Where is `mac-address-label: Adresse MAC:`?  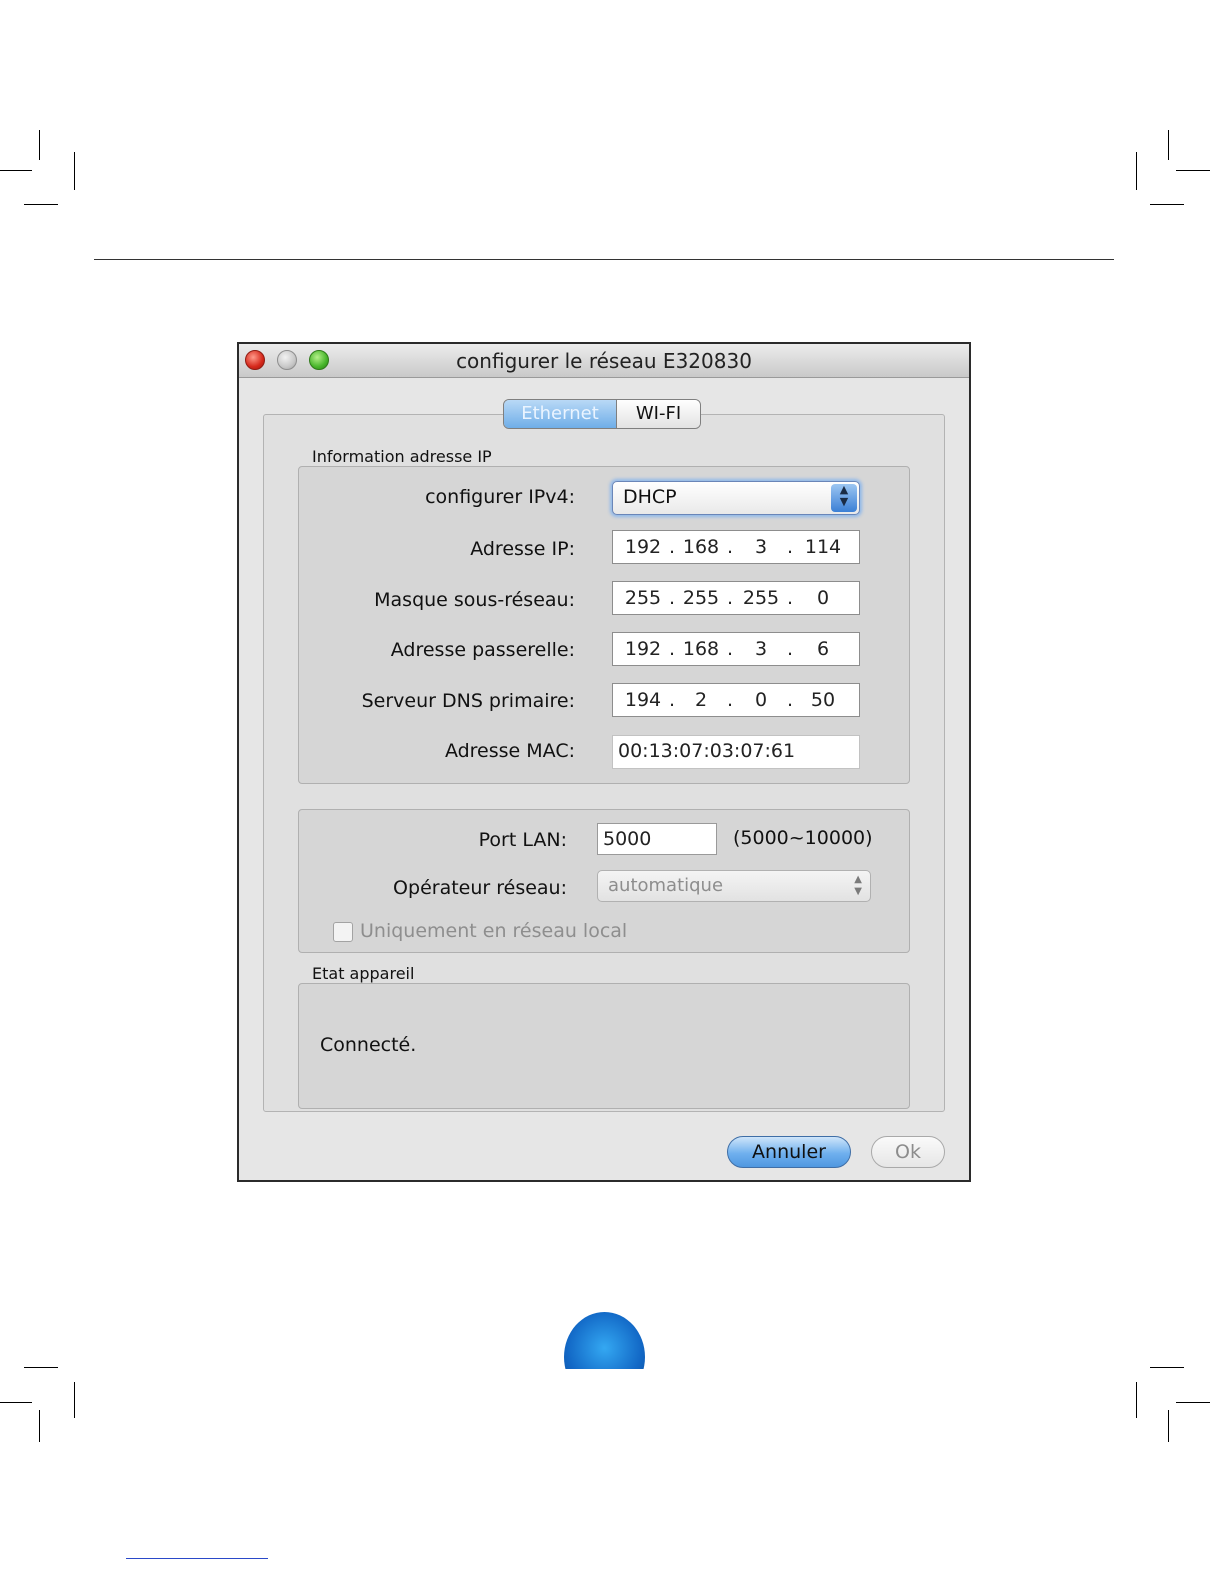
mac-address-label: Adresse MAC: is located at coordinates (509, 751).